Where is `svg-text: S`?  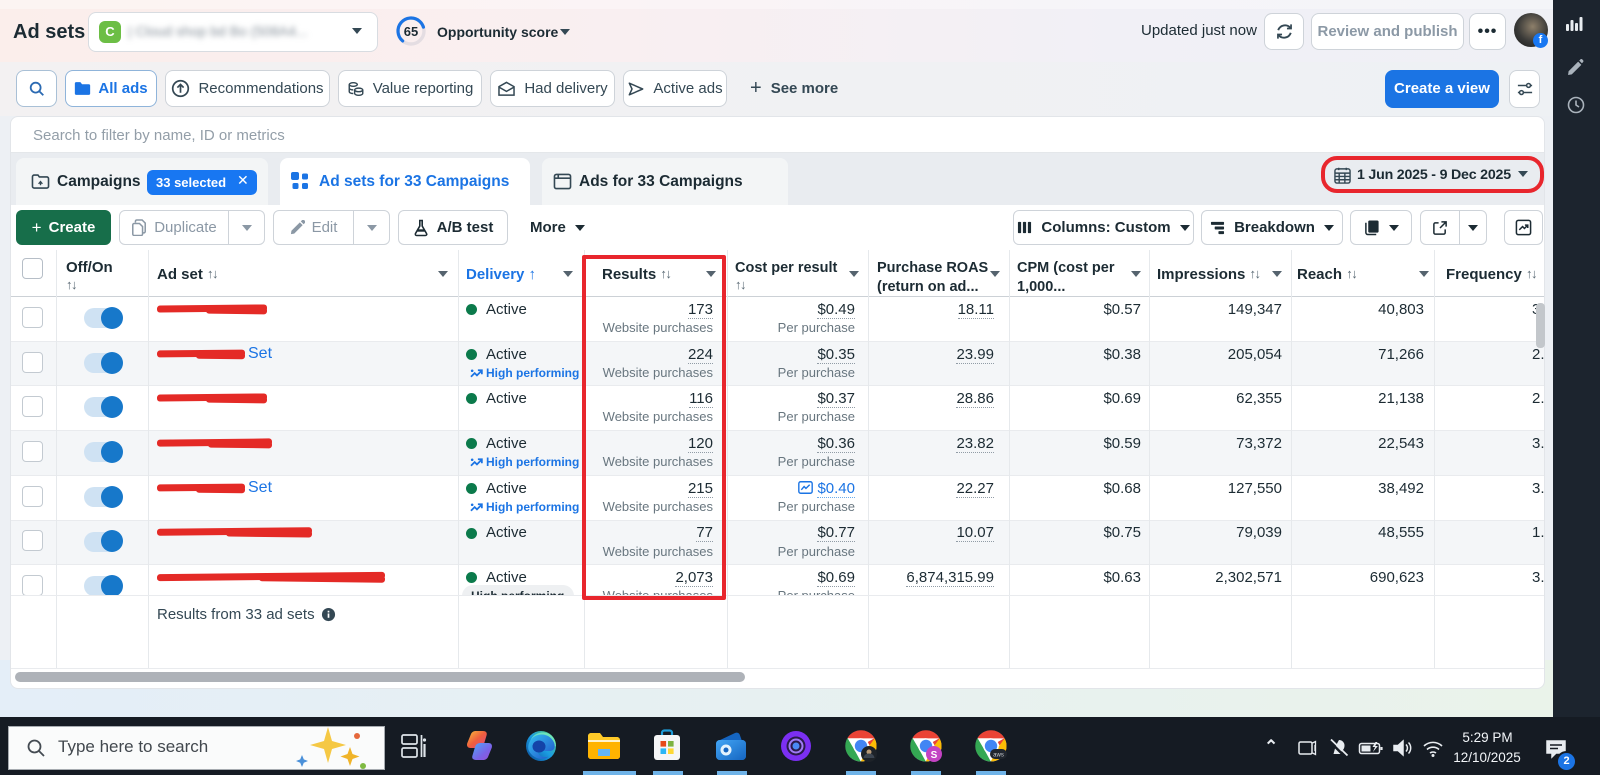 svg-text: S is located at coordinates (934, 755).